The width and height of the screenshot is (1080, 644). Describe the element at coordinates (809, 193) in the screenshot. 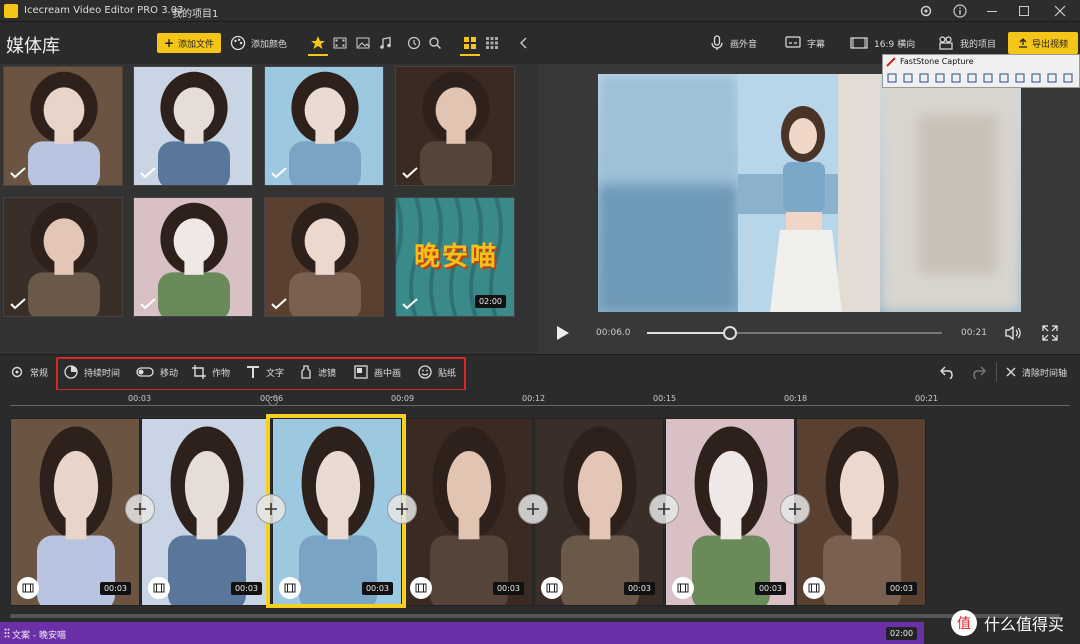

I see `video-preview-frame` at that location.